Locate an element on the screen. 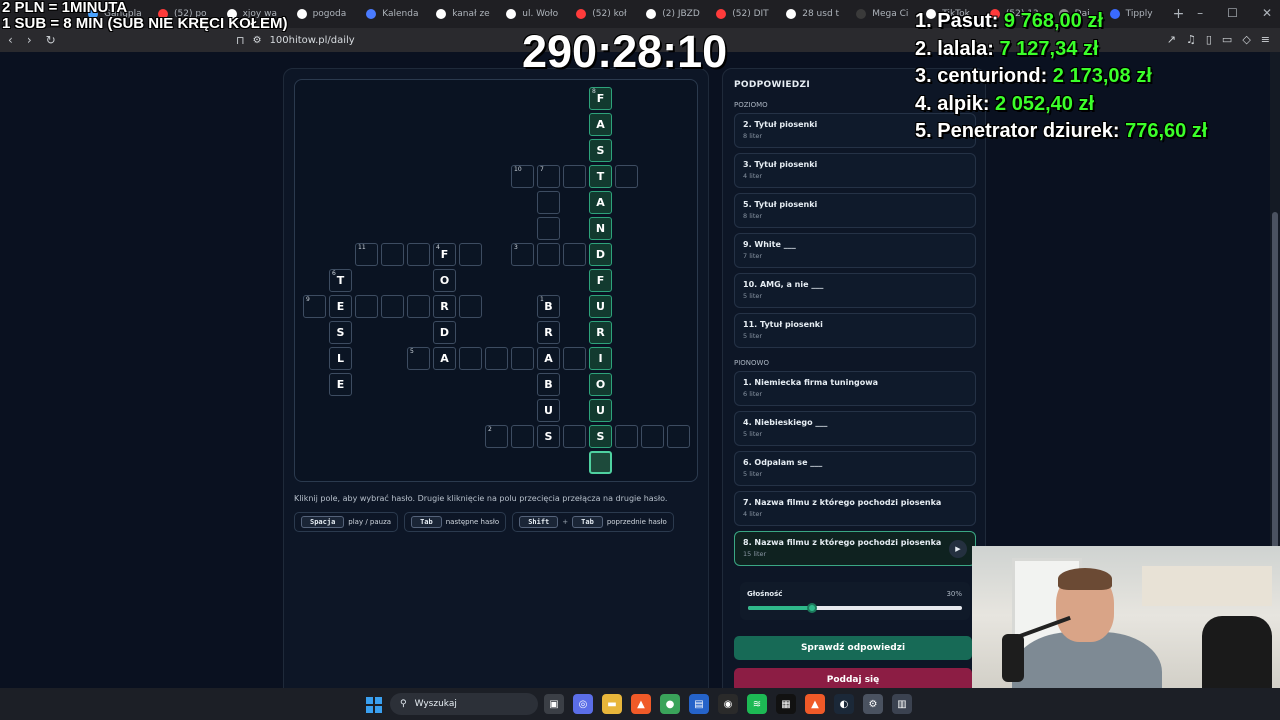  crossword-cell: F is located at coordinates (600, 280).